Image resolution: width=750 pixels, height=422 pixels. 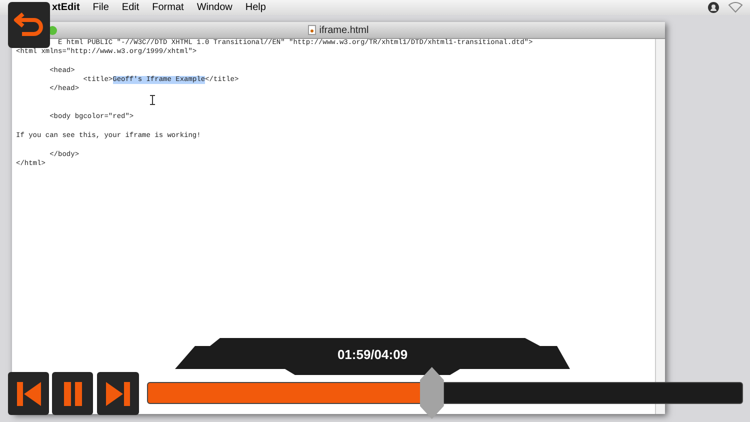 I want to click on next-button, so click(x=118, y=393).